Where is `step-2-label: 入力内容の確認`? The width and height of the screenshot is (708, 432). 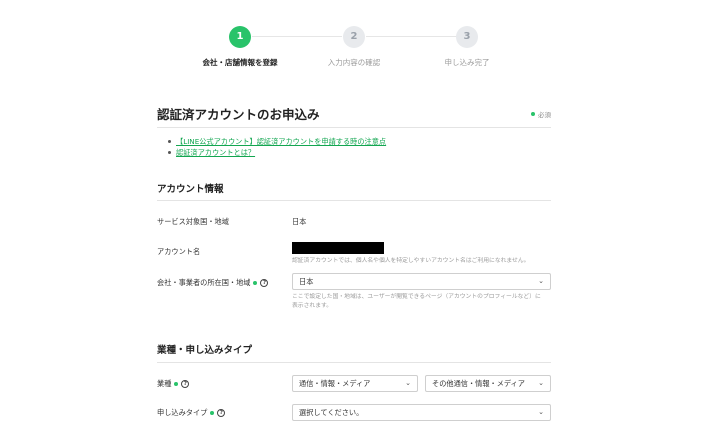 step-2-label: 入力内容の確認 is located at coordinates (354, 62).